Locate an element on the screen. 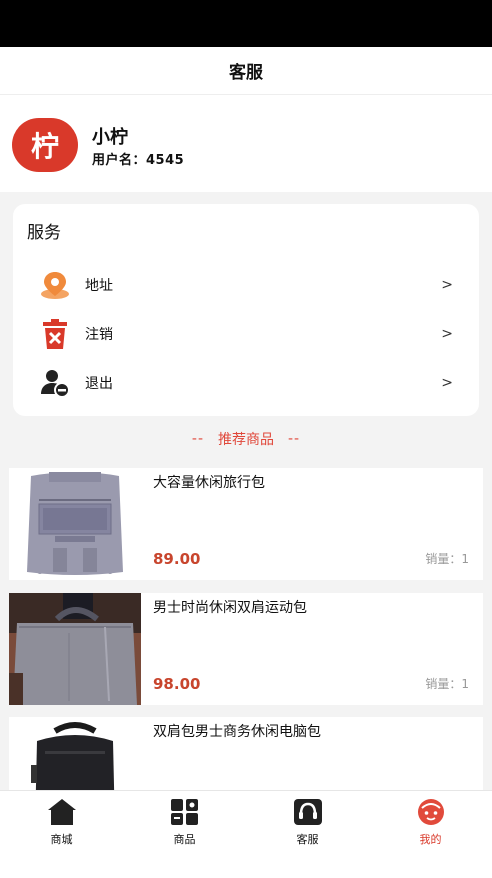  recommend-dash-left: -- is located at coordinates (197, 439).